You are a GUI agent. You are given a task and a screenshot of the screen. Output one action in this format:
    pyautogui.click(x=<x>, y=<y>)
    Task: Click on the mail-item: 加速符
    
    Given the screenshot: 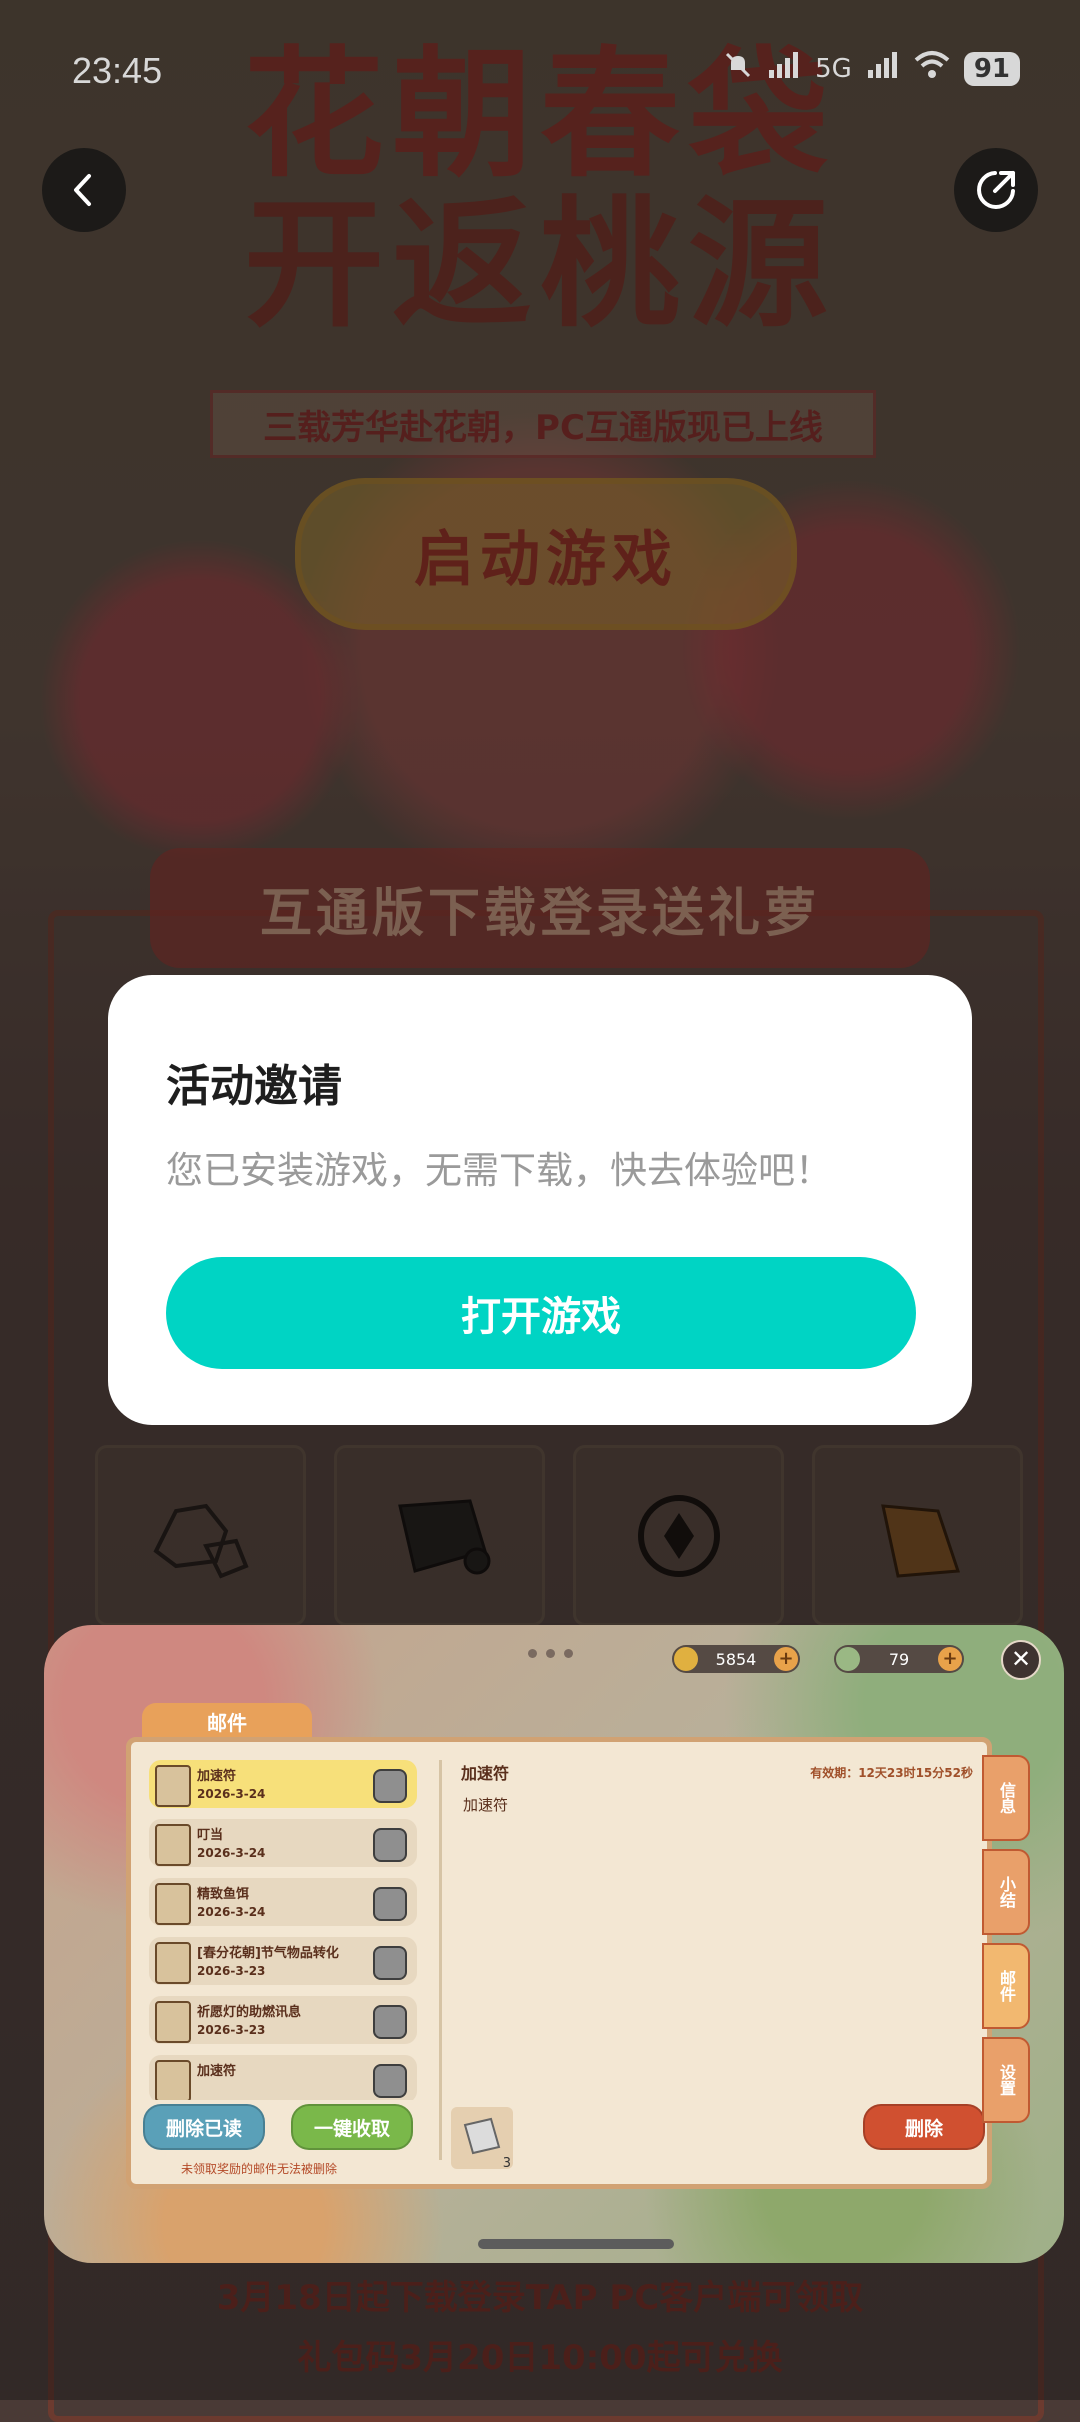 What is the action you would take?
    pyautogui.click(x=283, y=2077)
    